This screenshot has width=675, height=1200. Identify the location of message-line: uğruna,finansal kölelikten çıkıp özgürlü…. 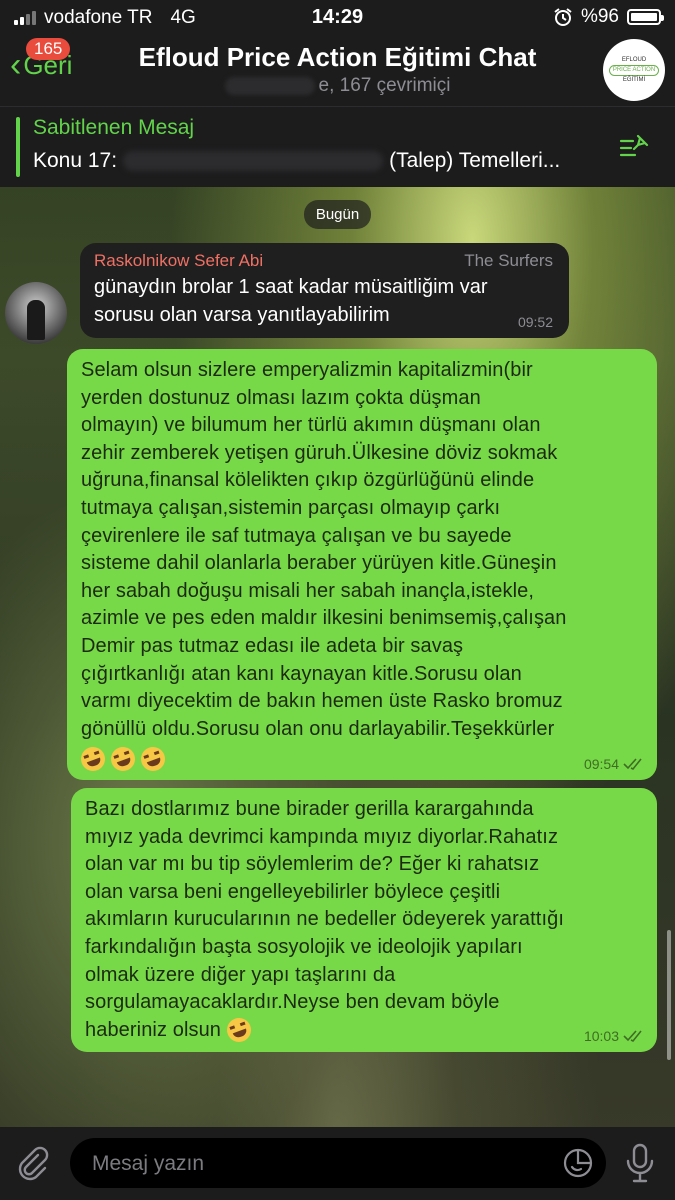
(308, 480).